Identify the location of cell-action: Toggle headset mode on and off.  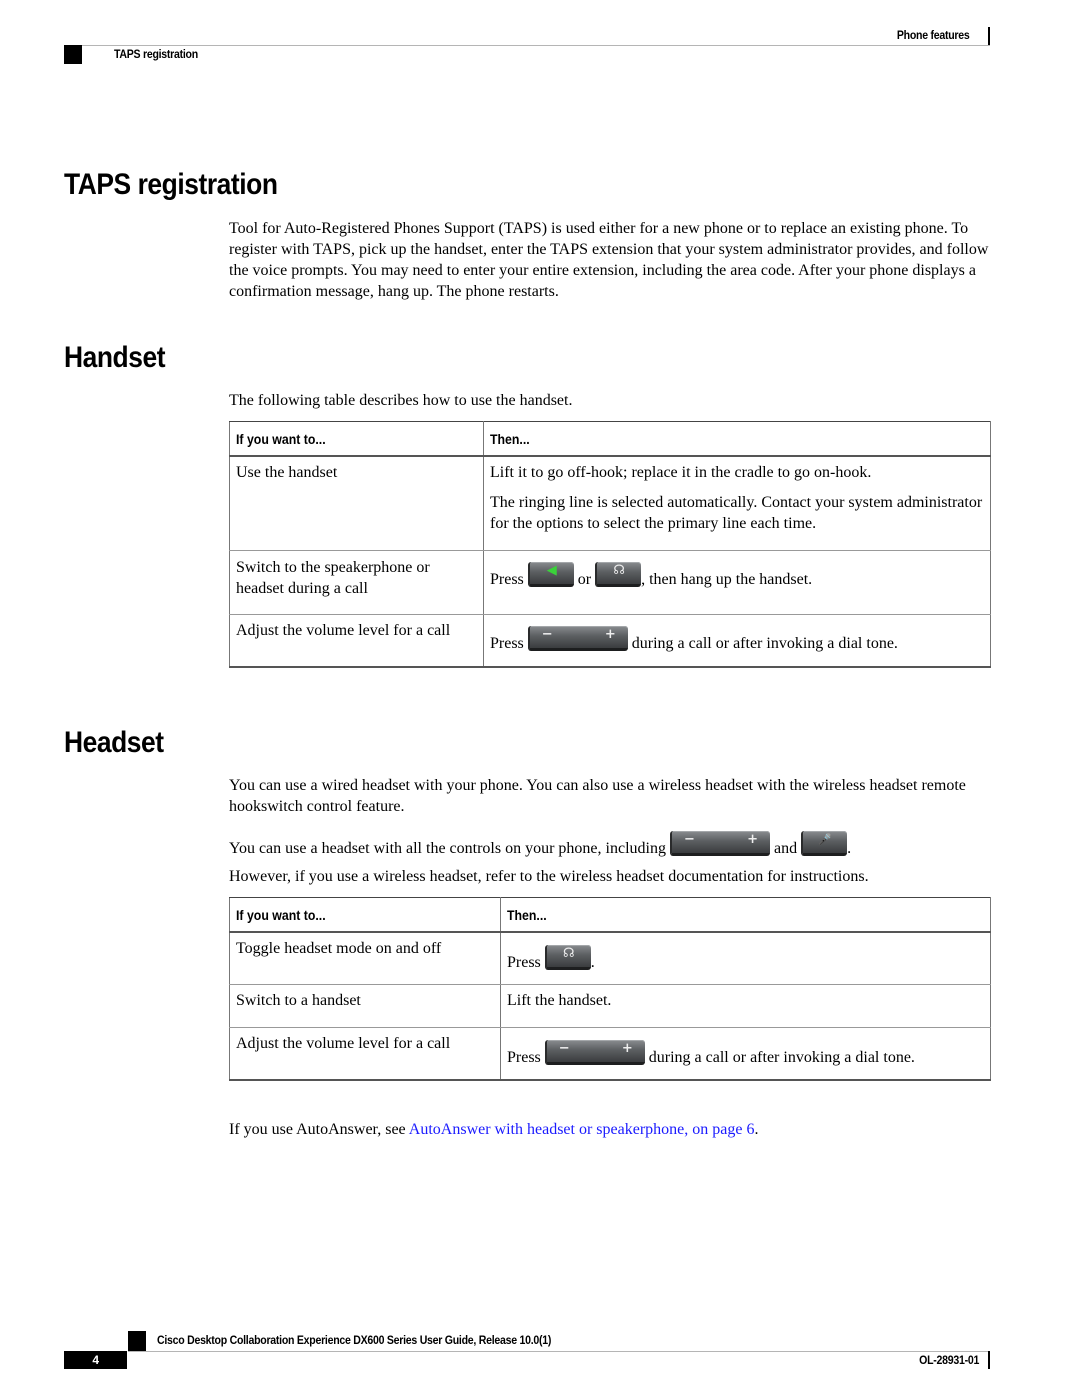
(365, 958).